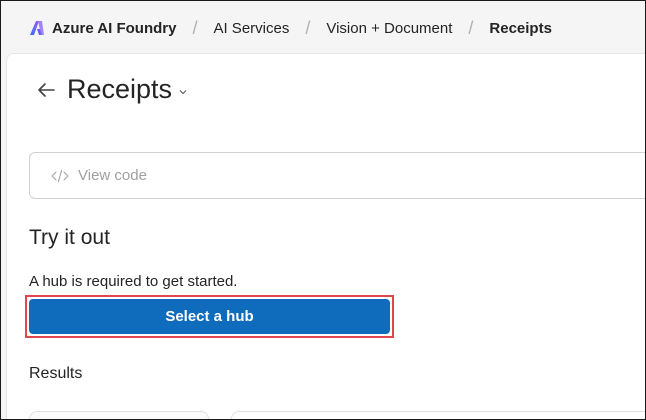 This screenshot has width=646, height=420. What do you see at coordinates (69, 237) in the screenshot?
I see `try-it-out-heading: Try it out` at bounding box center [69, 237].